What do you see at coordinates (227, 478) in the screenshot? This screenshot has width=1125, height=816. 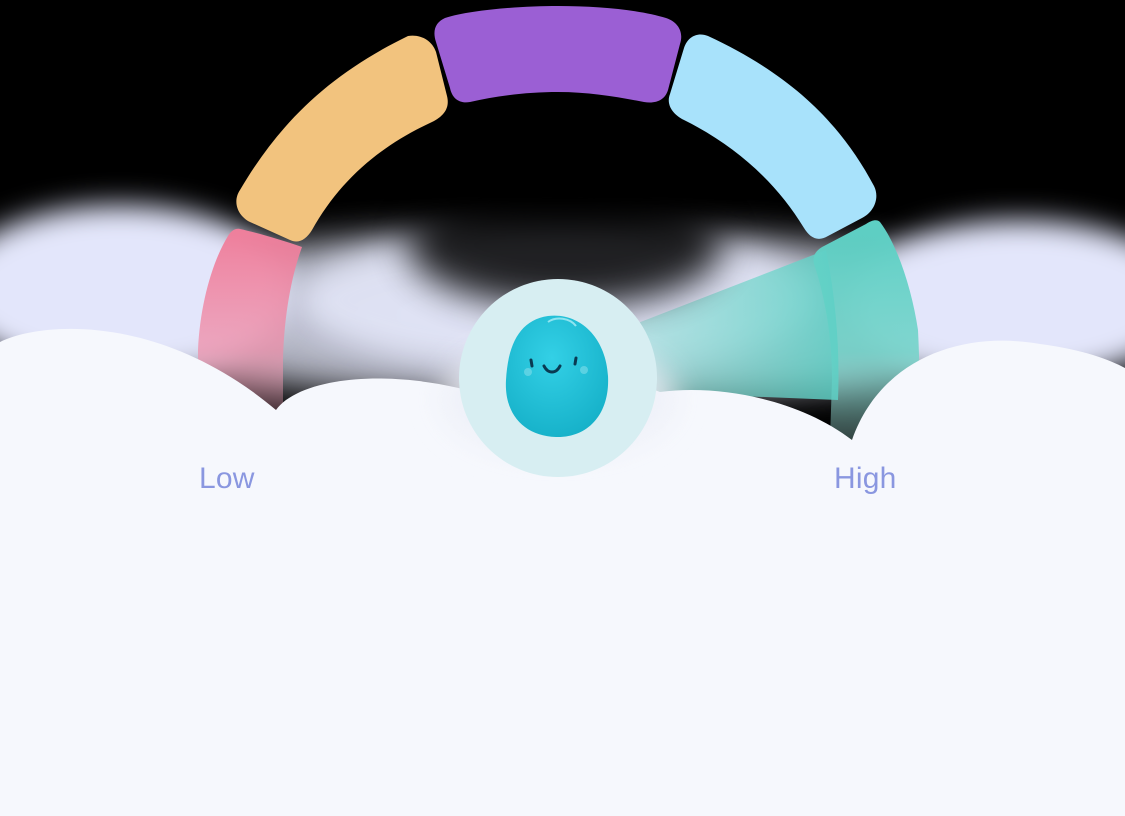 I see `low-label: Low` at bounding box center [227, 478].